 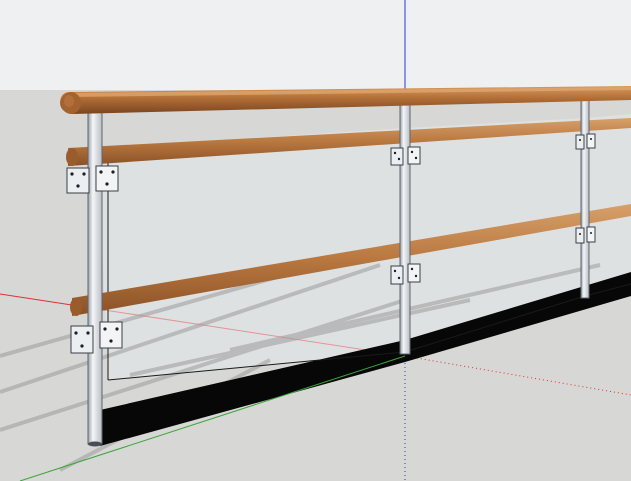 I want to click on upper-rail-end, so click(x=72, y=157).